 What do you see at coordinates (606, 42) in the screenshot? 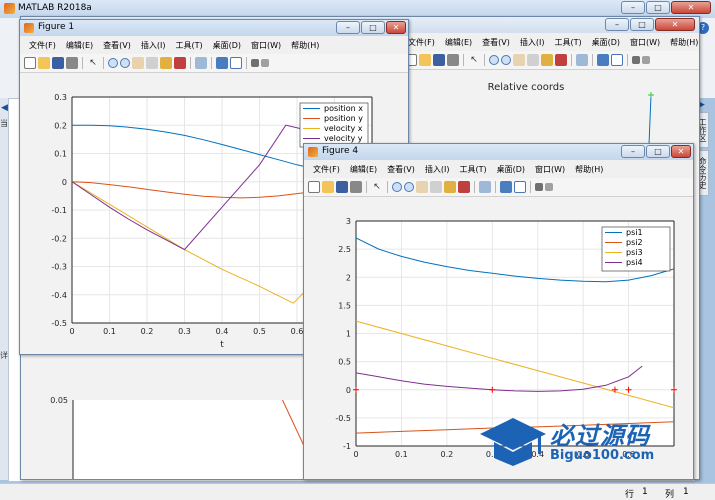
I see `figure-behind-menu-item-5: 桌面(D)` at bounding box center [606, 42].